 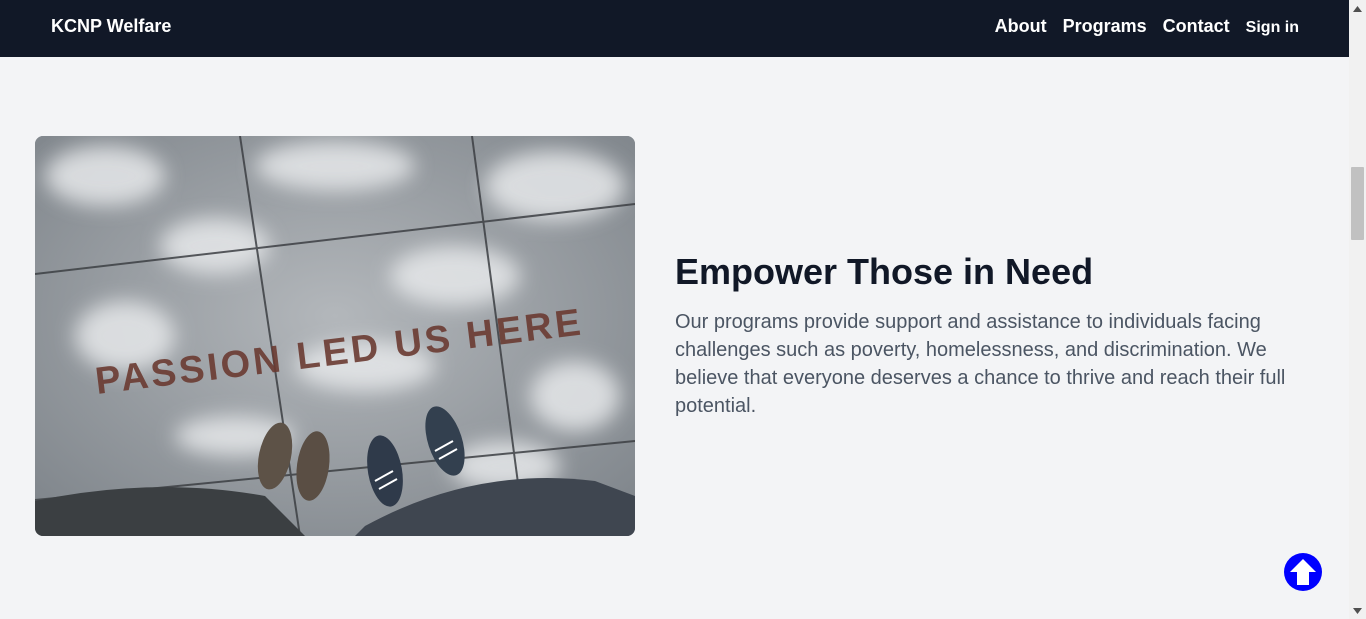 What do you see at coordinates (111, 26) in the screenshot?
I see `brand-logo: KCNP Welfare` at bounding box center [111, 26].